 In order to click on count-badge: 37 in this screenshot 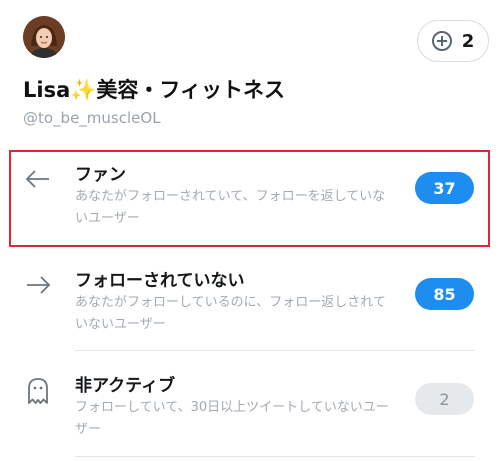, I will do `click(444, 188)`.